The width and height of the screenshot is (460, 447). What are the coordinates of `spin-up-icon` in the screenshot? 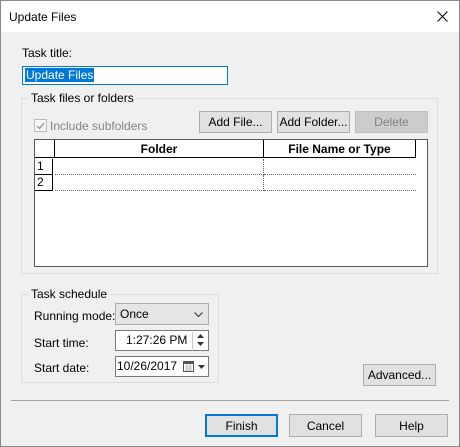 It's located at (200, 336).